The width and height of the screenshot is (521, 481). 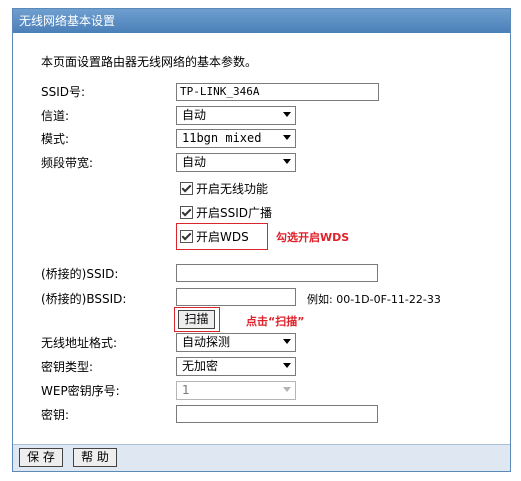 I want to click on wep-index-value: 1, so click(x=186, y=390).